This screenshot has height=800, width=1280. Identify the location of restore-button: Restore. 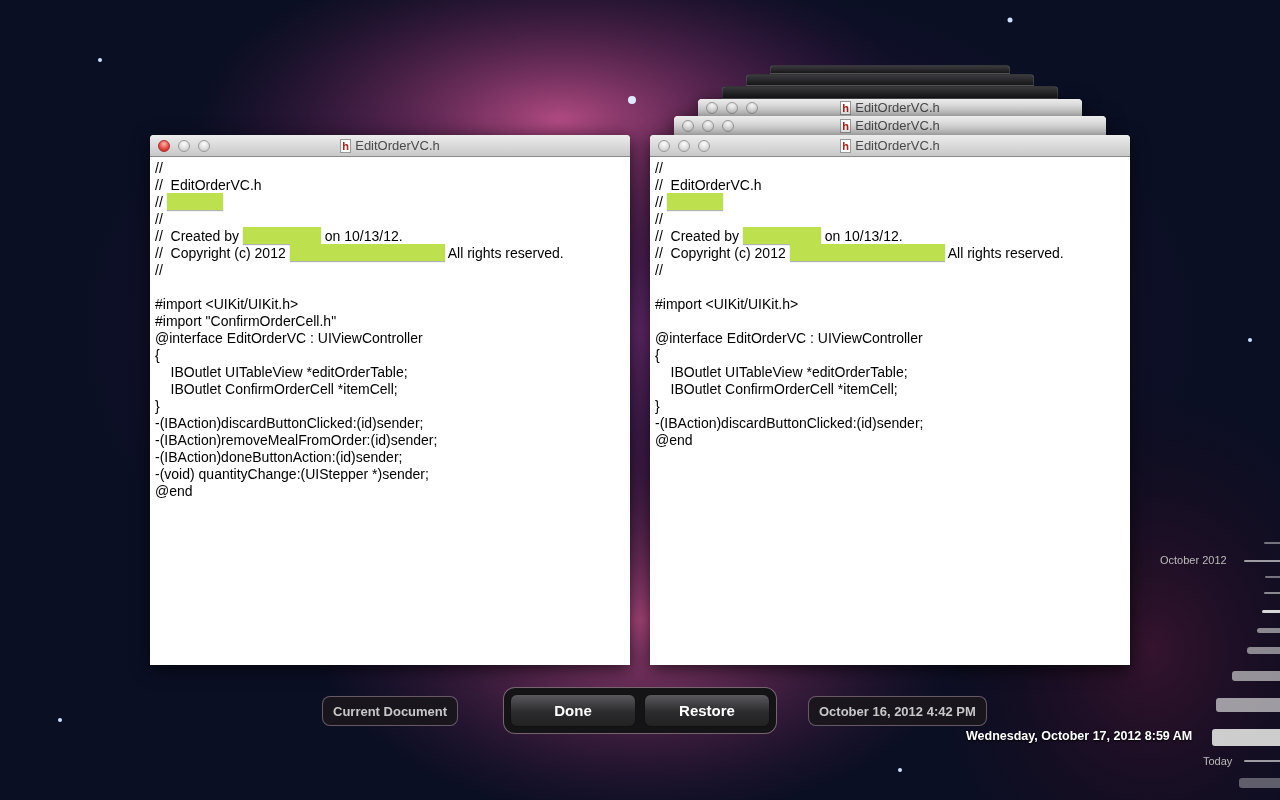
(707, 710).